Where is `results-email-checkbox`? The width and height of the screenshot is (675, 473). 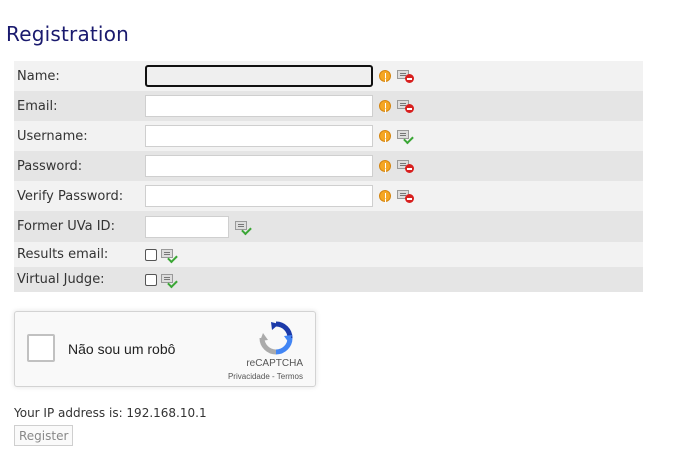
results-email-checkbox is located at coordinates (151, 254).